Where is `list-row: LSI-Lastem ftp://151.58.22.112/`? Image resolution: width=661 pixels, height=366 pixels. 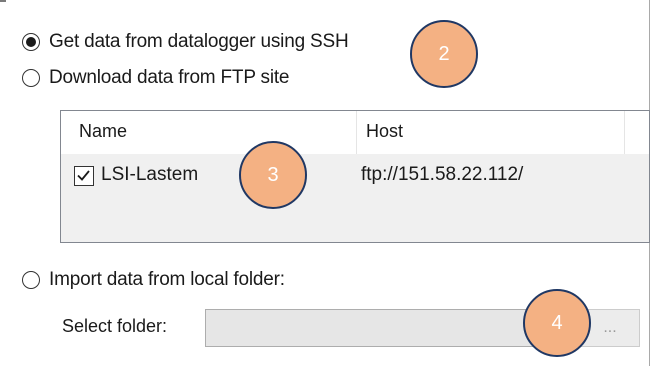
list-row: LSI-Lastem ftp://151.58.22.112/ is located at coordinates (355, 176).